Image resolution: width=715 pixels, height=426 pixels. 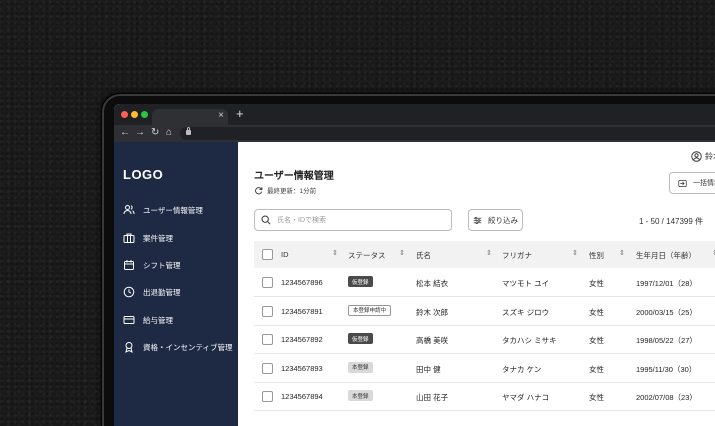 I want to click on status-badge: 本登録申請中, so click(x=370, y=310).